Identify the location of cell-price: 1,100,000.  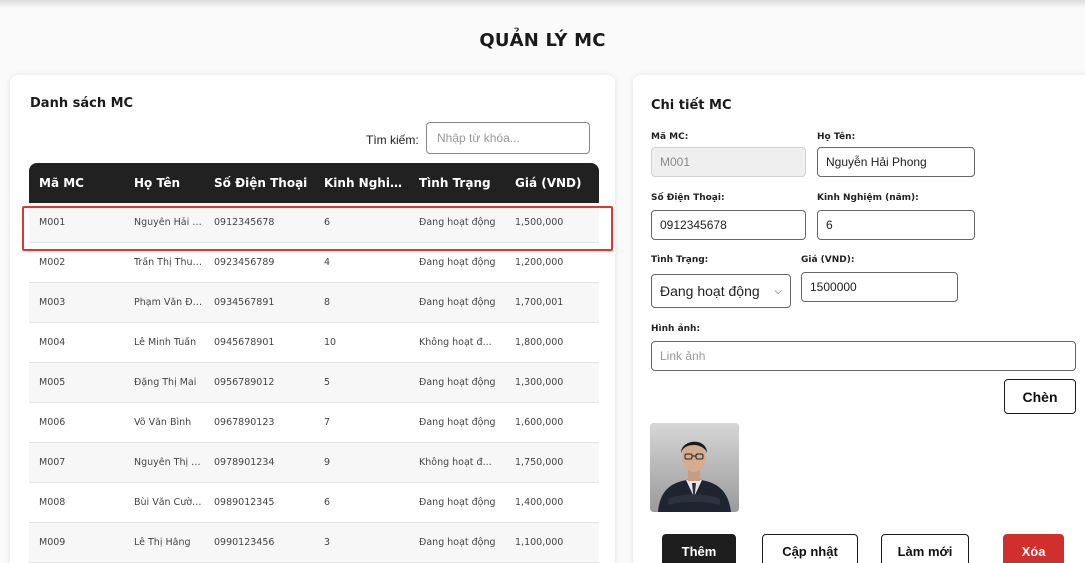
(539, 542).